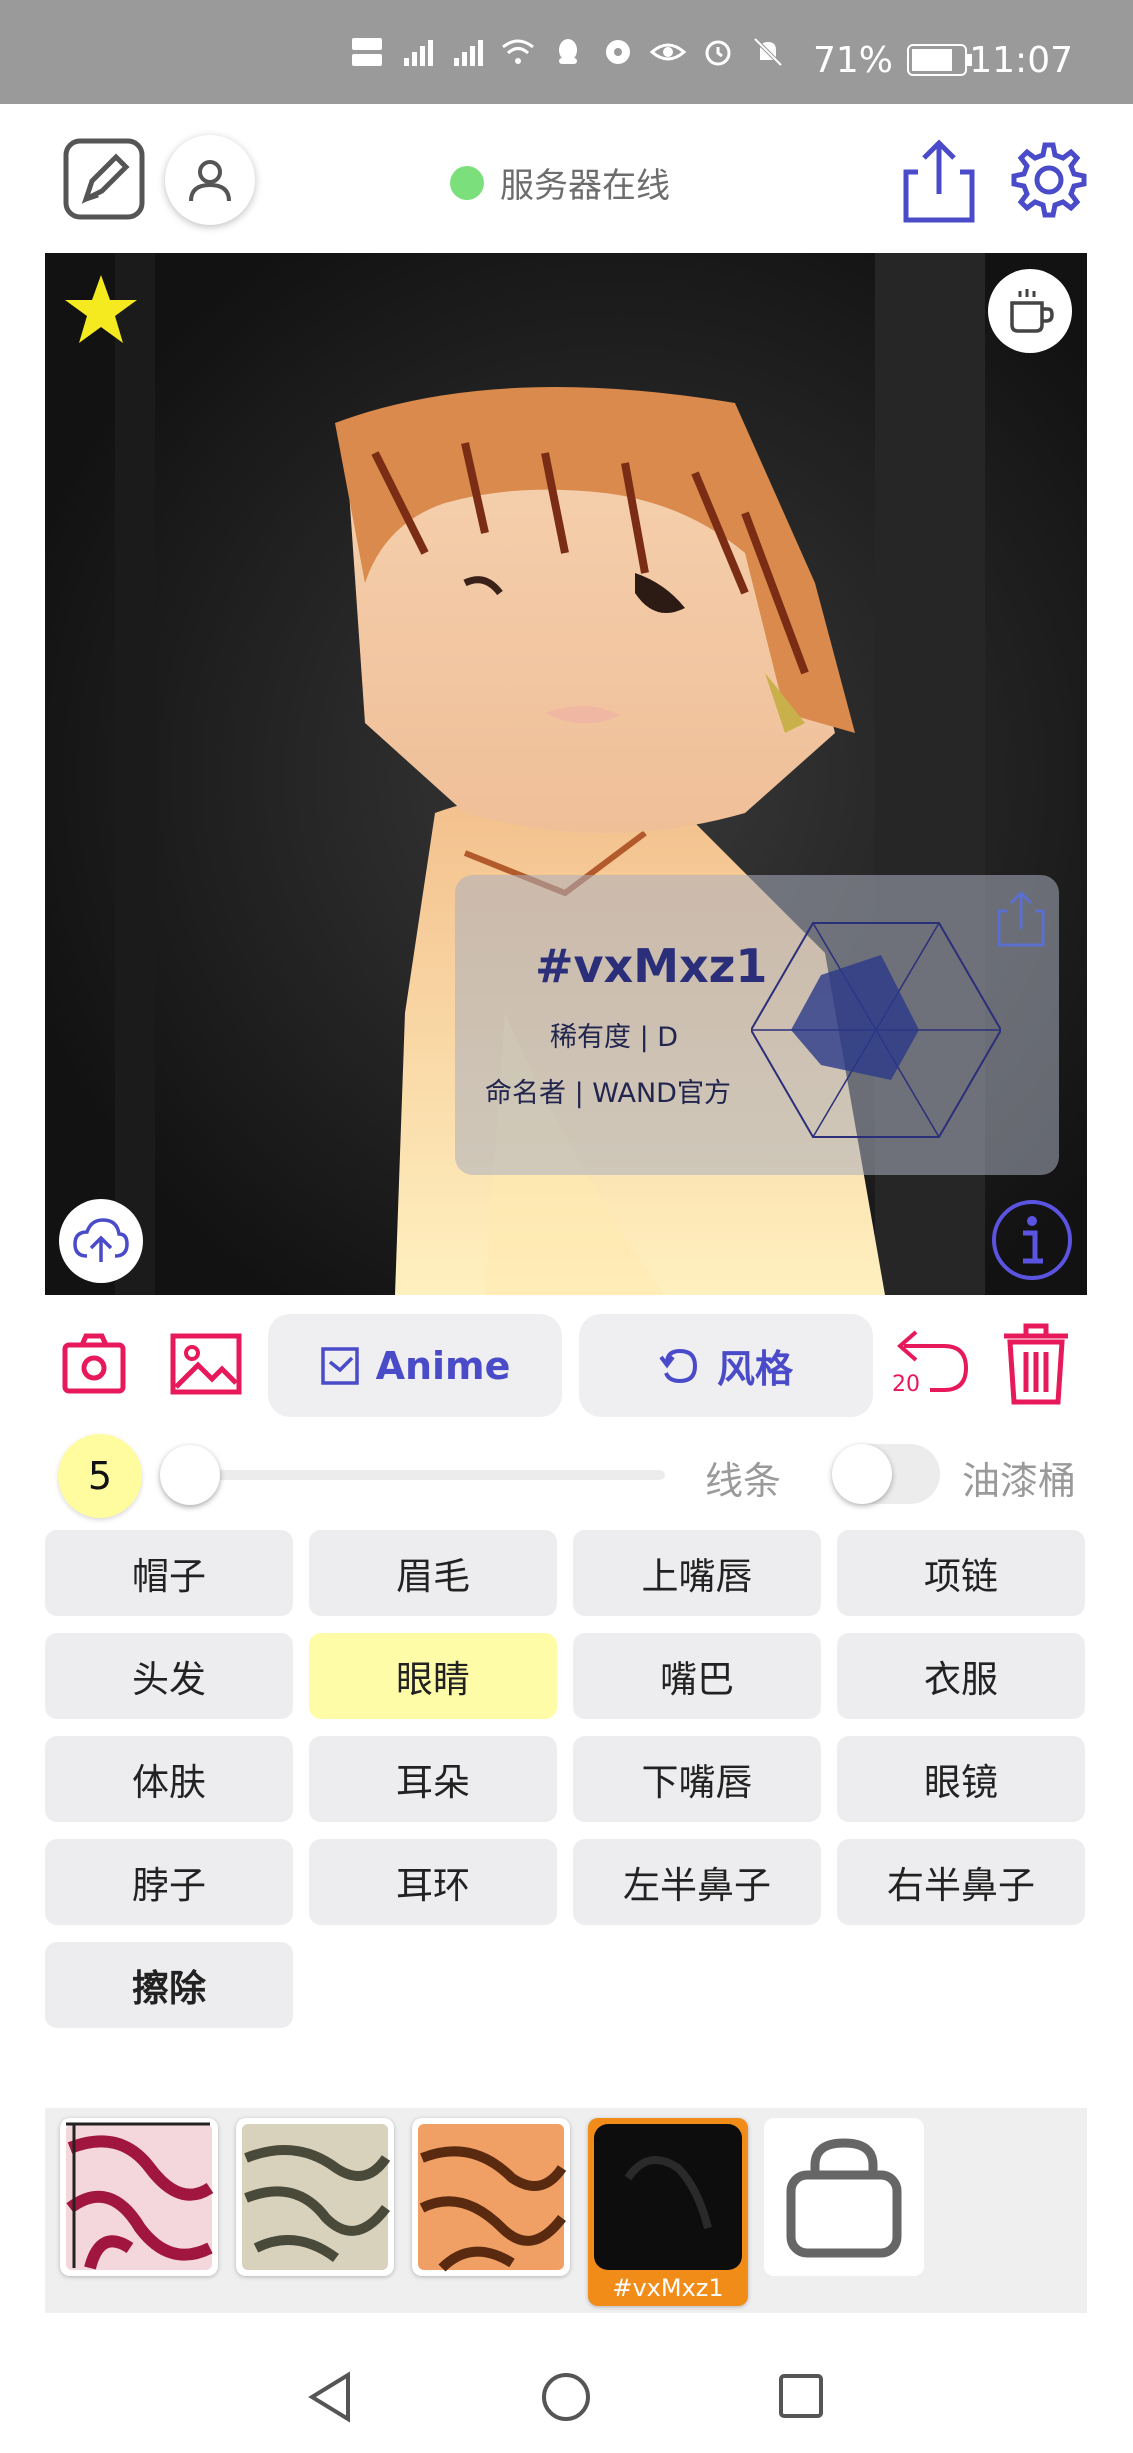 The image size is (1133, 2453). What do you see at coordinates (339, 1365) in the screenshot?
I see `checkbox-icon` at bounding box center [339, 1365].